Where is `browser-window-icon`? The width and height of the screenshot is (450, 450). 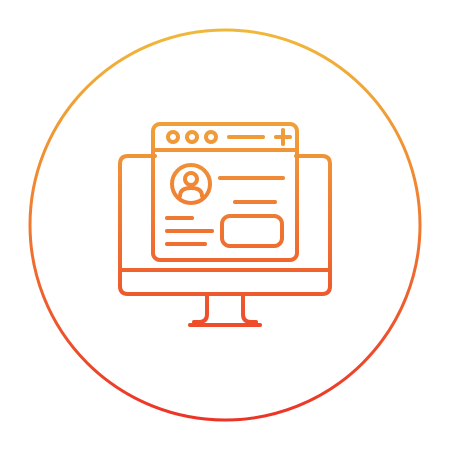 browser-window-icon is located at coordinates (225, 192).